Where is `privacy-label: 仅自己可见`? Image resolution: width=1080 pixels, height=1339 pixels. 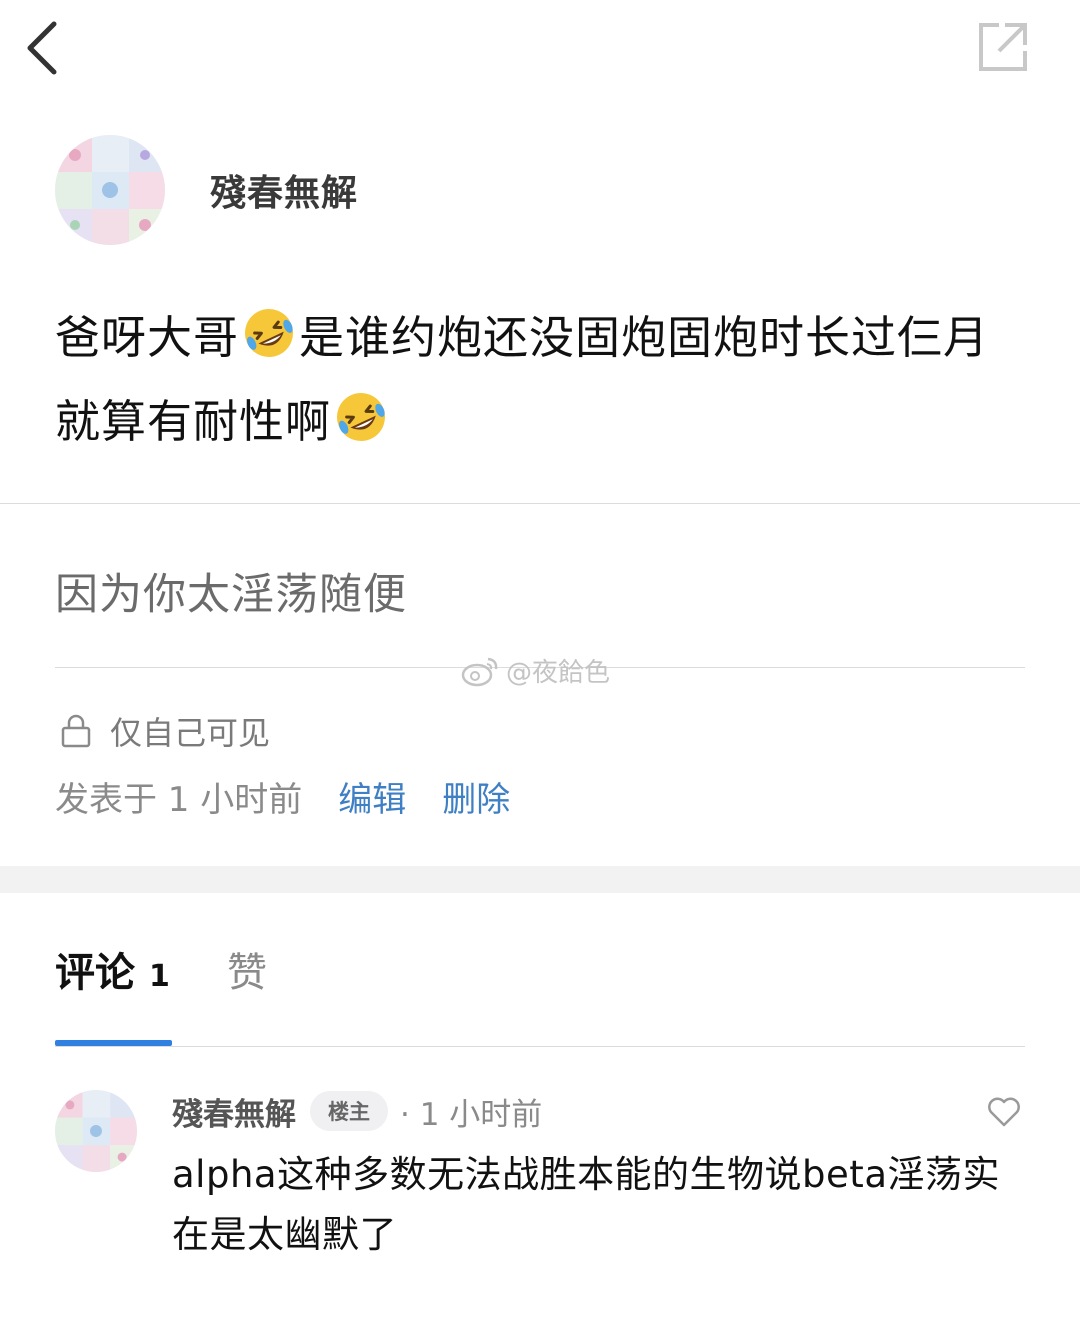 privacy-label: 仅自己可见 is located at coordinates (190, 733).